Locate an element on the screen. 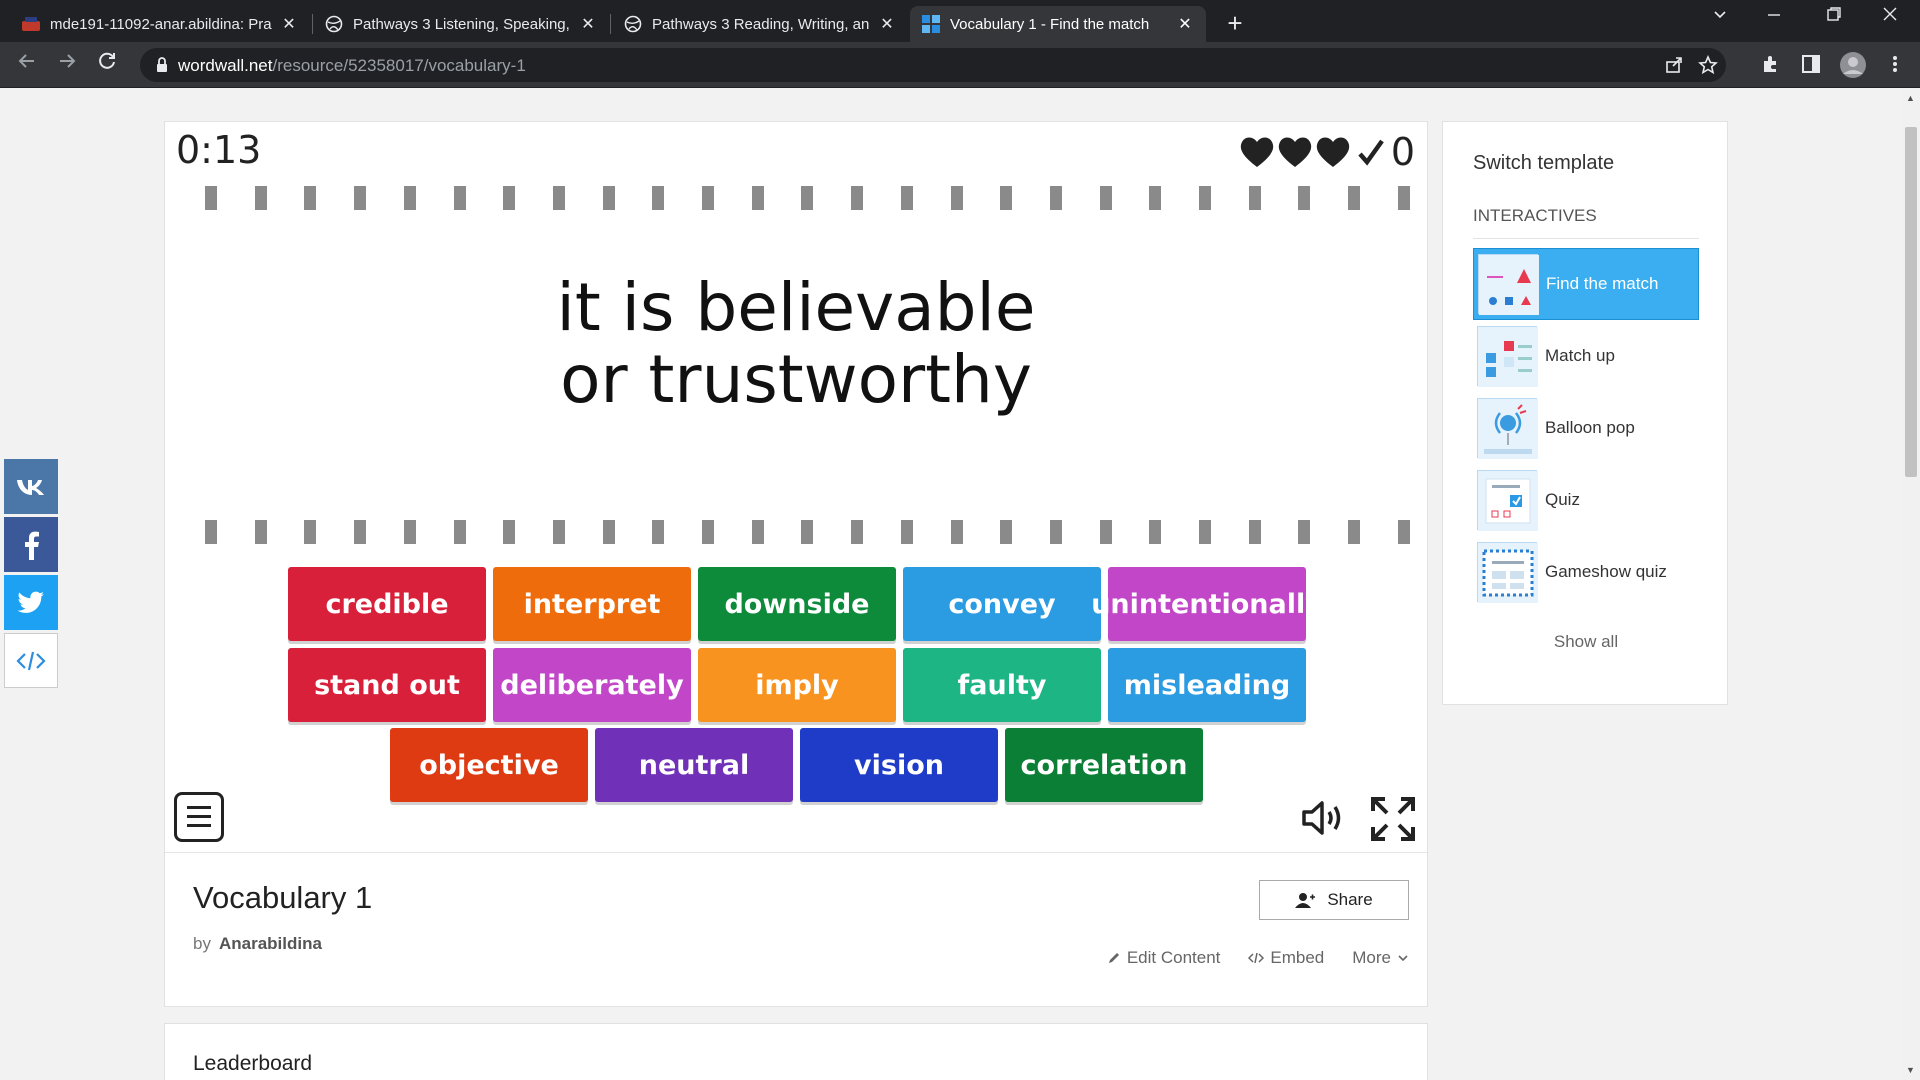 The height and width of the screenshot is (1080, 1920). answer-tile-stand-out: stand out is located at coordinates (387, 685).